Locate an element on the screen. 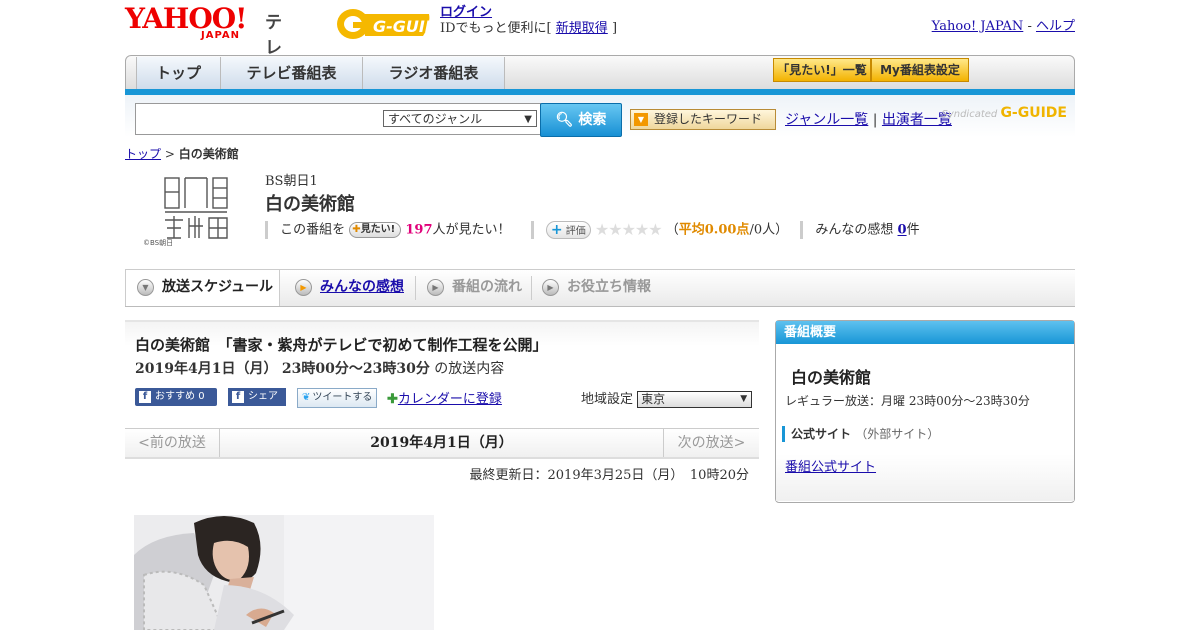 The width and height of the screenshot is (1200, 630). search-icon: 🔍︎ is located at coordinates (564, 120).